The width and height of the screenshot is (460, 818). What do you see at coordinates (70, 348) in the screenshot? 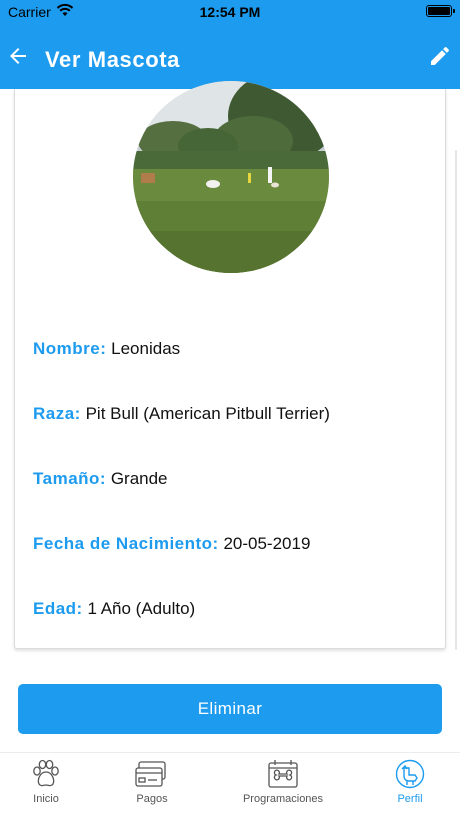
I see `field-label: Nombre:` at bounding box center [70, 348].